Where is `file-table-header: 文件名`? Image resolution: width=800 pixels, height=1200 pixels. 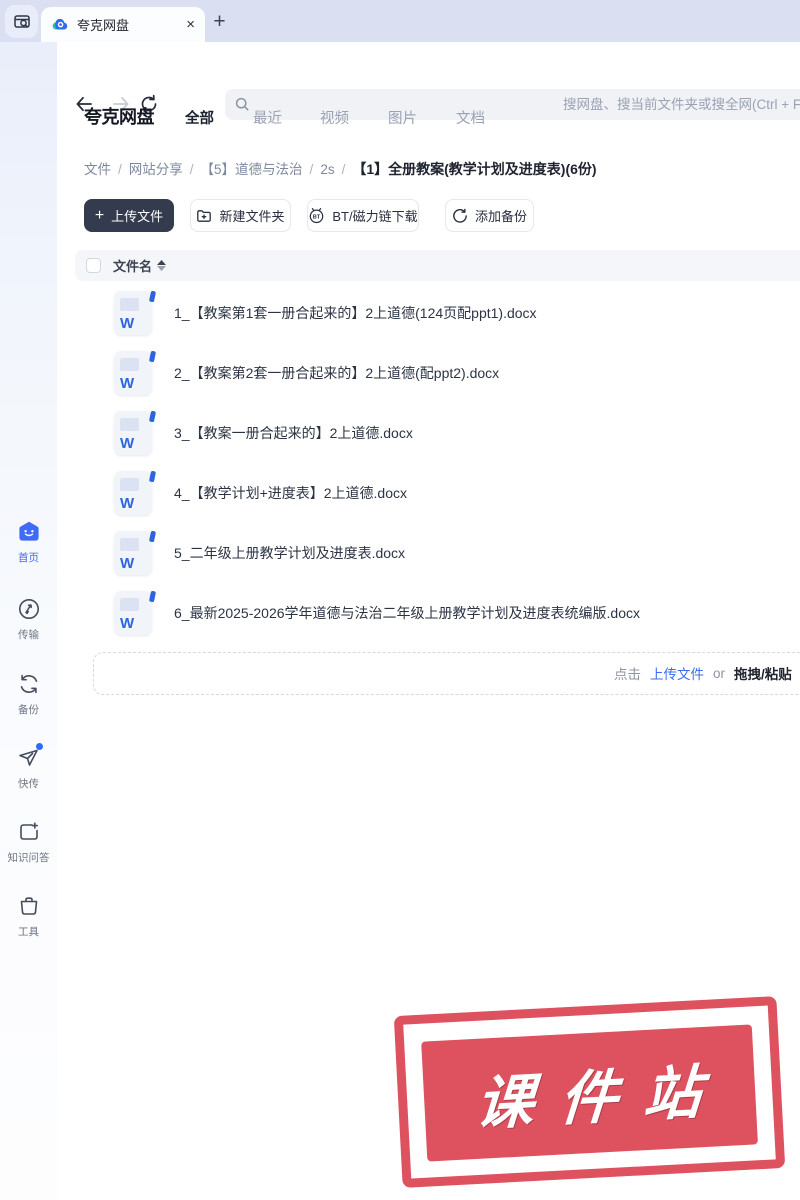 file-table-header: 文件名 is located at coordinates (437, 265).